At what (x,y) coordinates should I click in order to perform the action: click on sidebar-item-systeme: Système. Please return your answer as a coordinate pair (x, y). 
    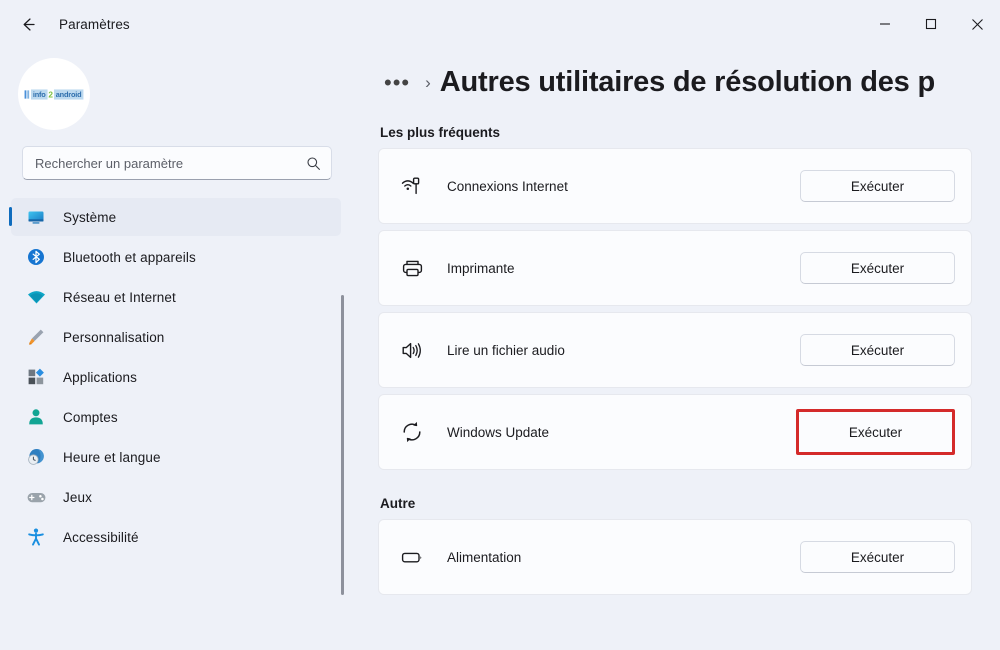
    Looking at the image, I should click on (175, 217).